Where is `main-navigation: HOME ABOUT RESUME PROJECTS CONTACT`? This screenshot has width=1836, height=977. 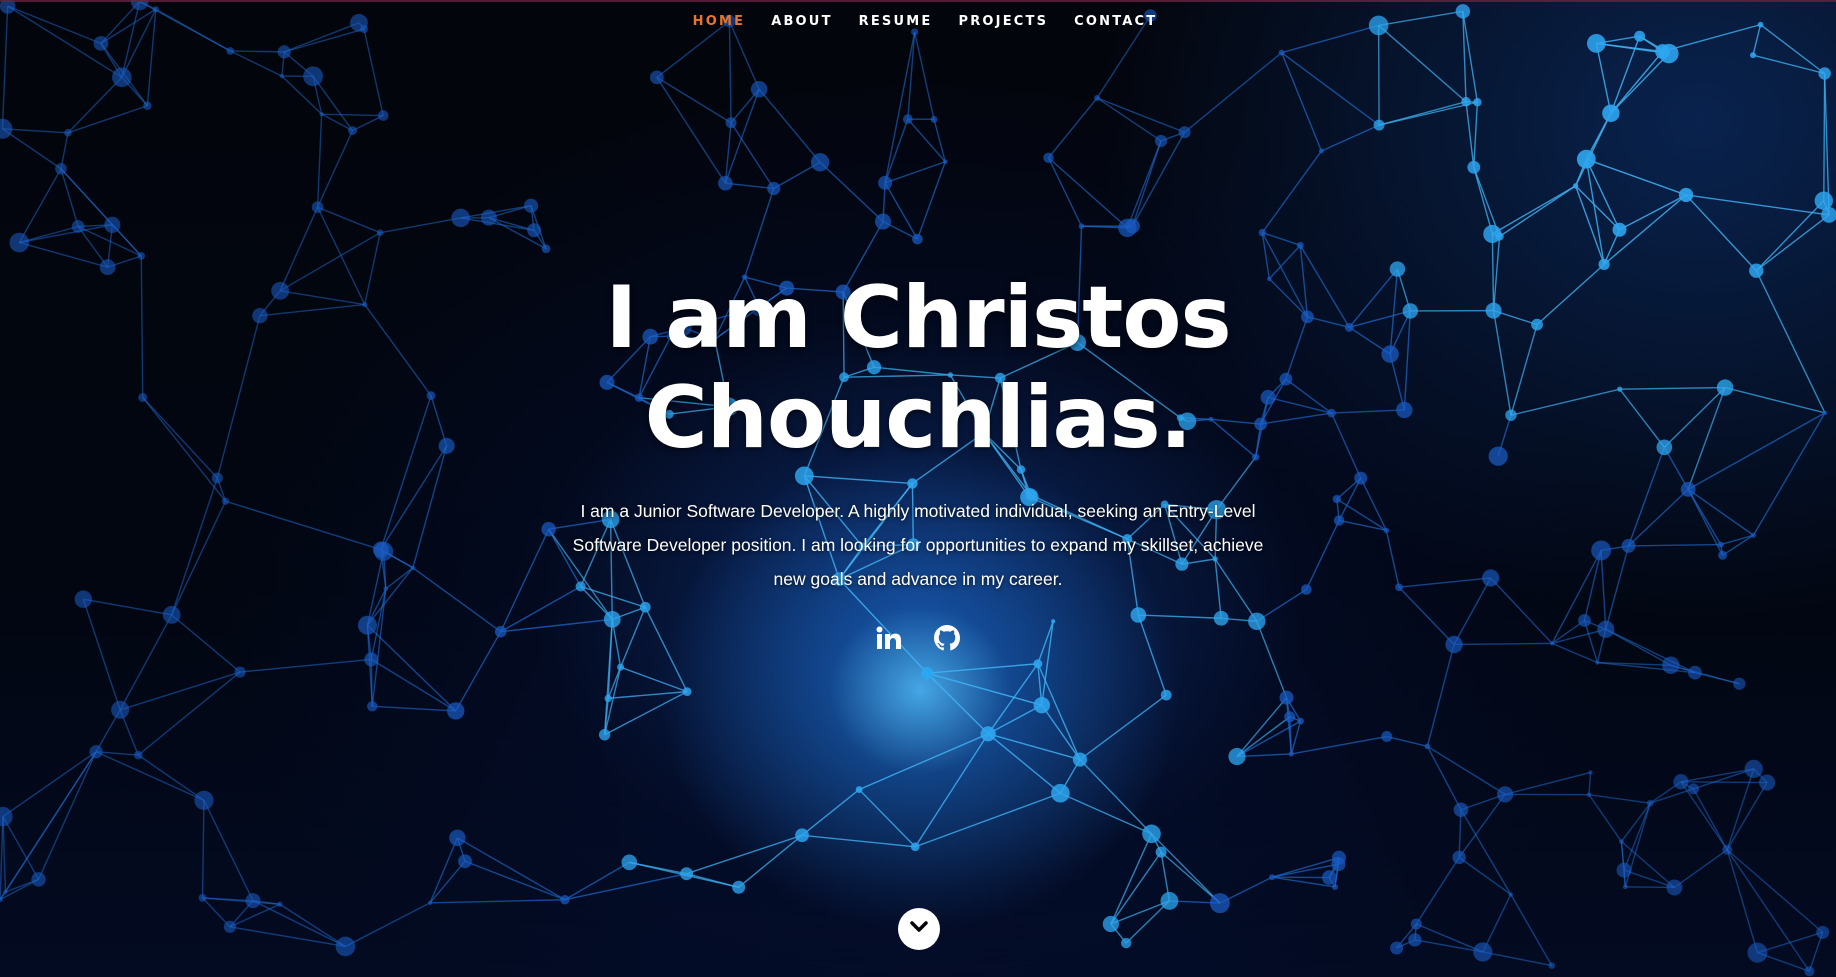 main-navigation: HOME ABOUT RESUME PROJECTS CONTACT is located at coordinates (918, 21).